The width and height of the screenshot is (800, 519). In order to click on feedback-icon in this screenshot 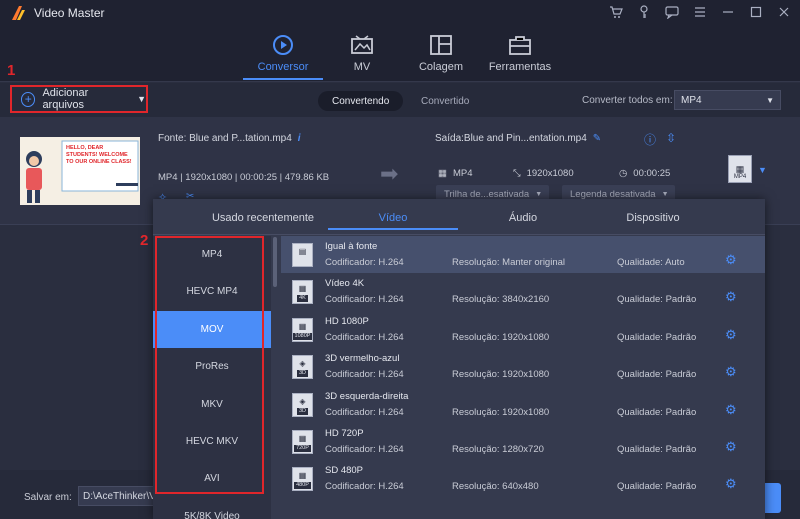, I will do `click(672, 12)`.